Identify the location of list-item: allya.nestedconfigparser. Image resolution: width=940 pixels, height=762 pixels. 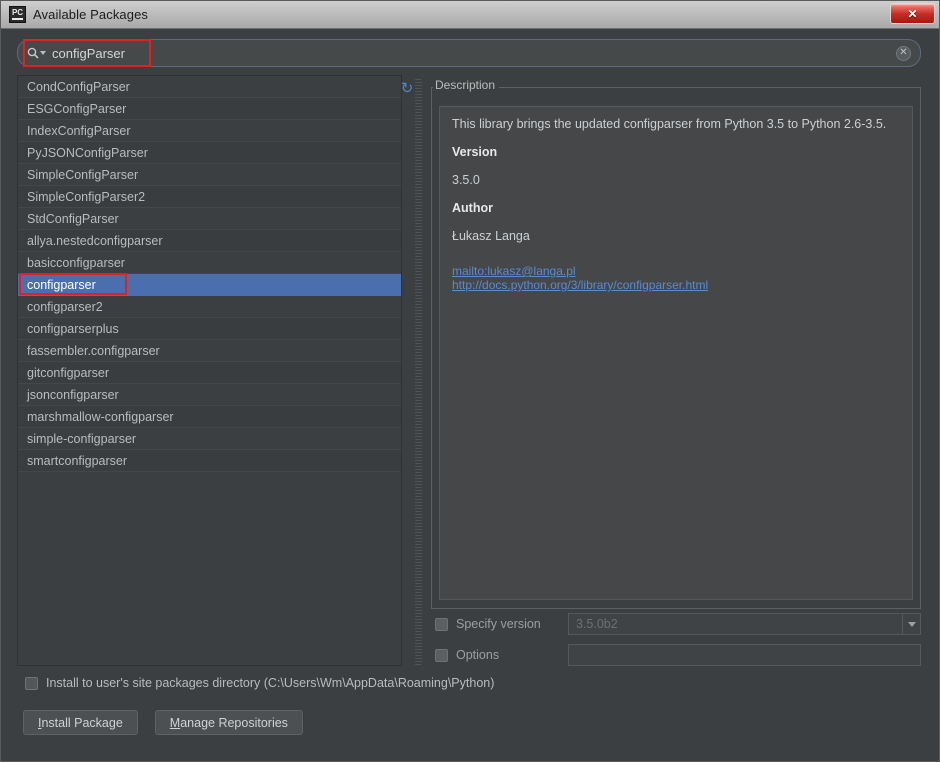
(209, 241).